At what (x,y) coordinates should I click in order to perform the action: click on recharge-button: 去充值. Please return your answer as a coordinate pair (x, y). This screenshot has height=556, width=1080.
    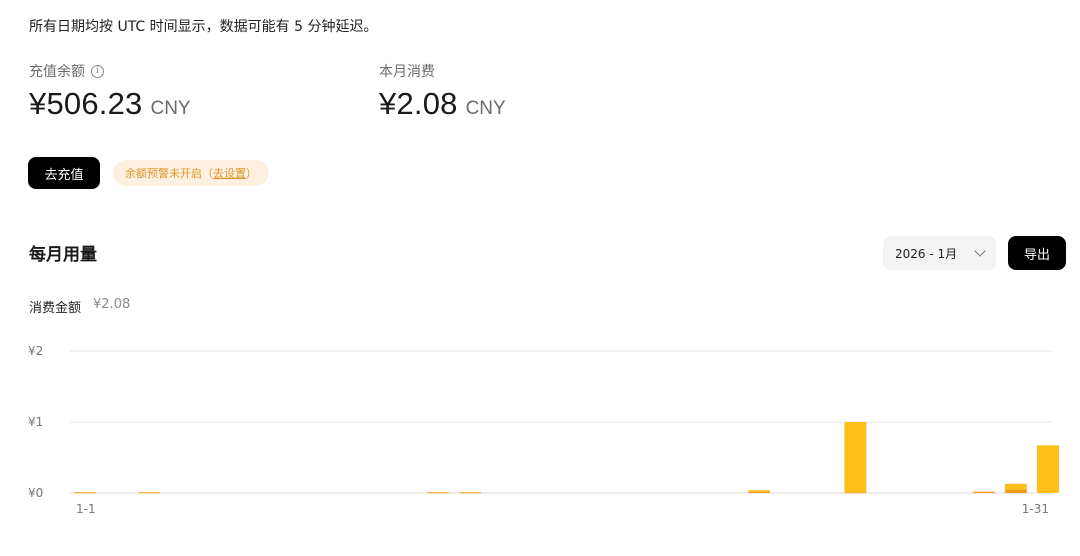
    Looking at the image, I should click on (64, 173).